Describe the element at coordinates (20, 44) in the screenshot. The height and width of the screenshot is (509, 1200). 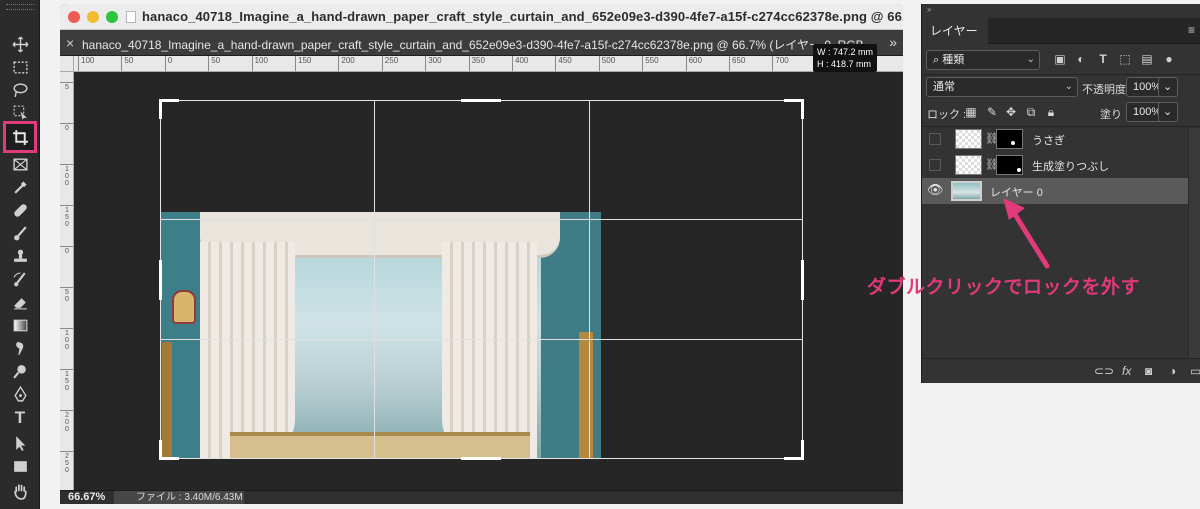
I see `move-tool-icon` at that location.